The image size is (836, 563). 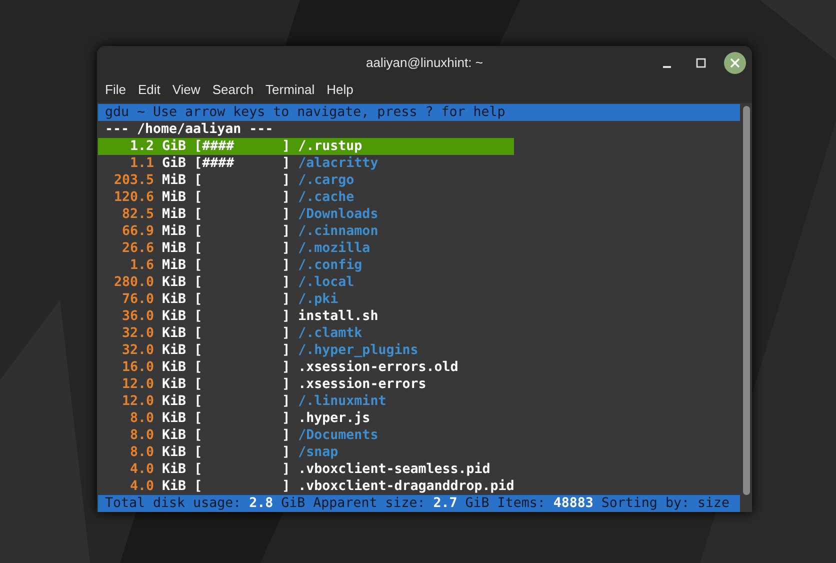 I want to click on file-row: 1.1 GiB [#### ] /alacritty, so click(x=238, y=163).